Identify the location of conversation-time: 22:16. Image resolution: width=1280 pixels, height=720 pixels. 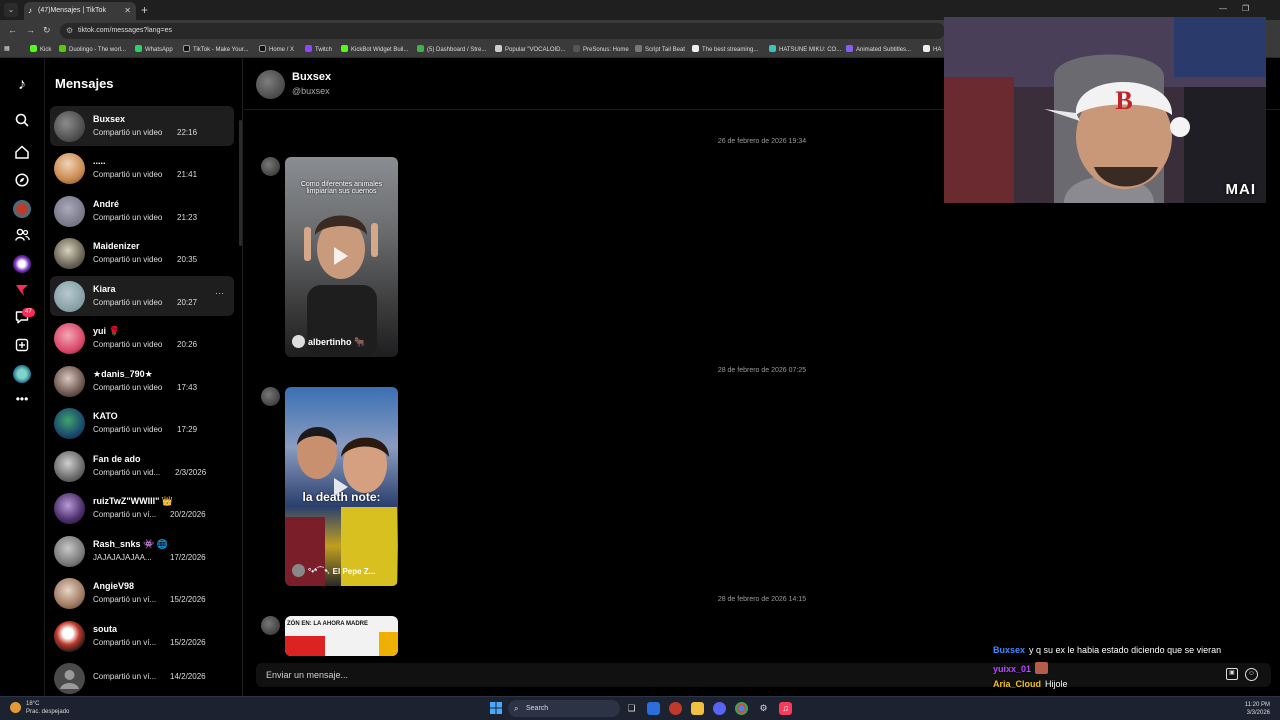
(187, 132).